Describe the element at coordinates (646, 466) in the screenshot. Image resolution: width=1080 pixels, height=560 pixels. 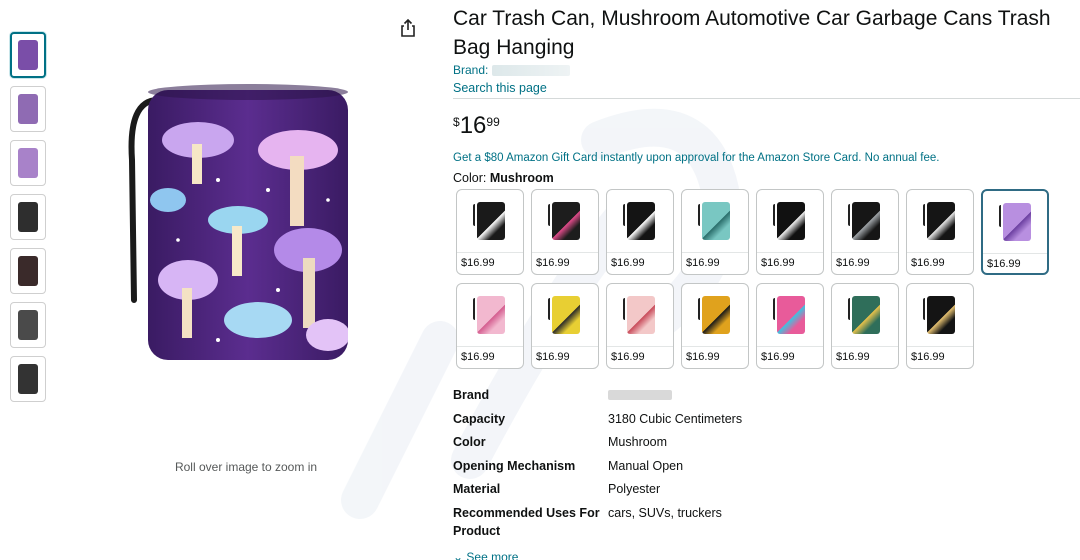
I see `spec-value: Manual Open` at that location.